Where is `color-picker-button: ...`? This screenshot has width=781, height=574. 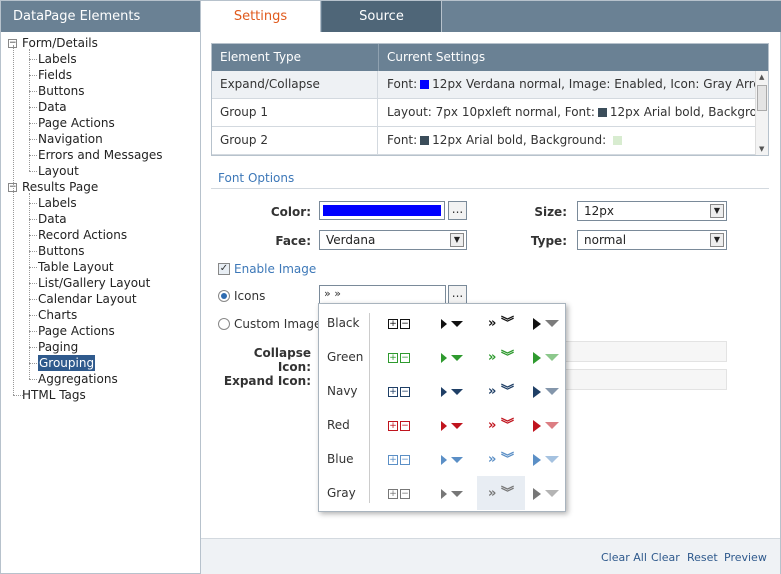
color-picker-button: ... is located at coordinates (457, 210).